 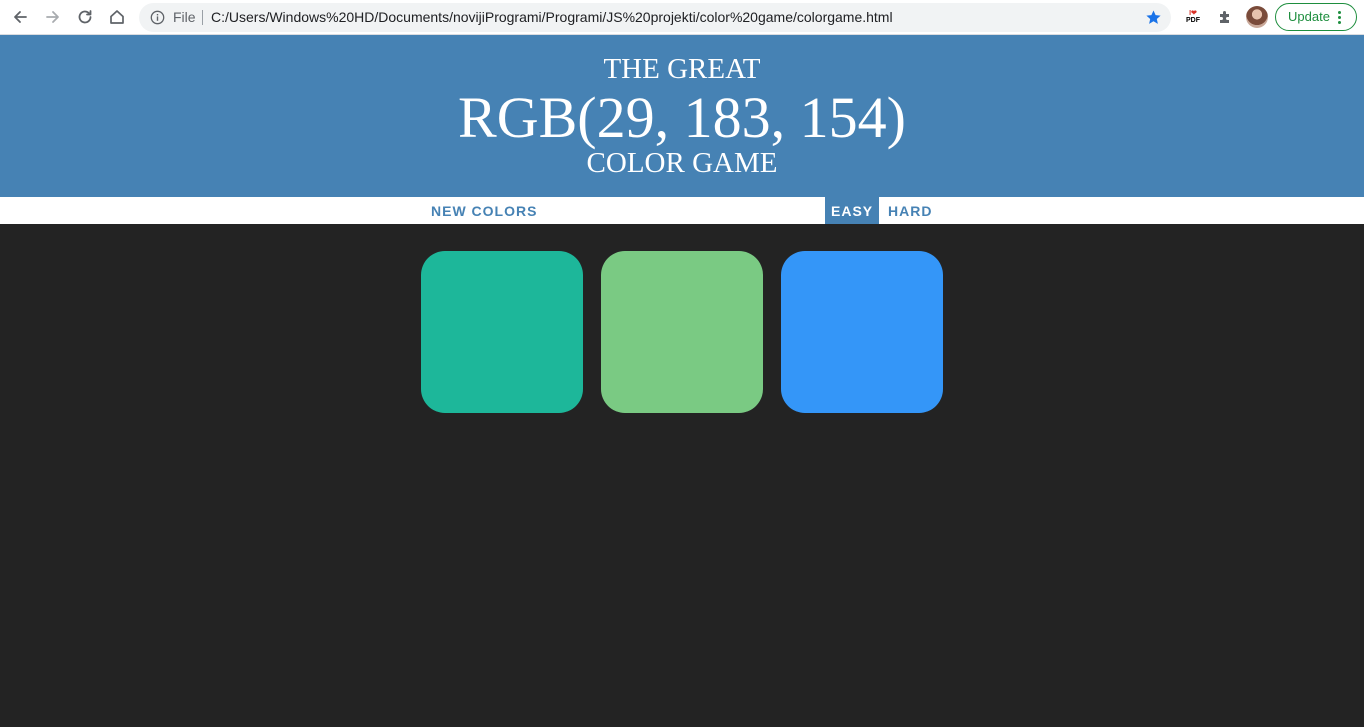 What do you see at coordinates (1309, 16) in the screenshot?
I see `update-label: Update` at bounding box center [1309, 16].